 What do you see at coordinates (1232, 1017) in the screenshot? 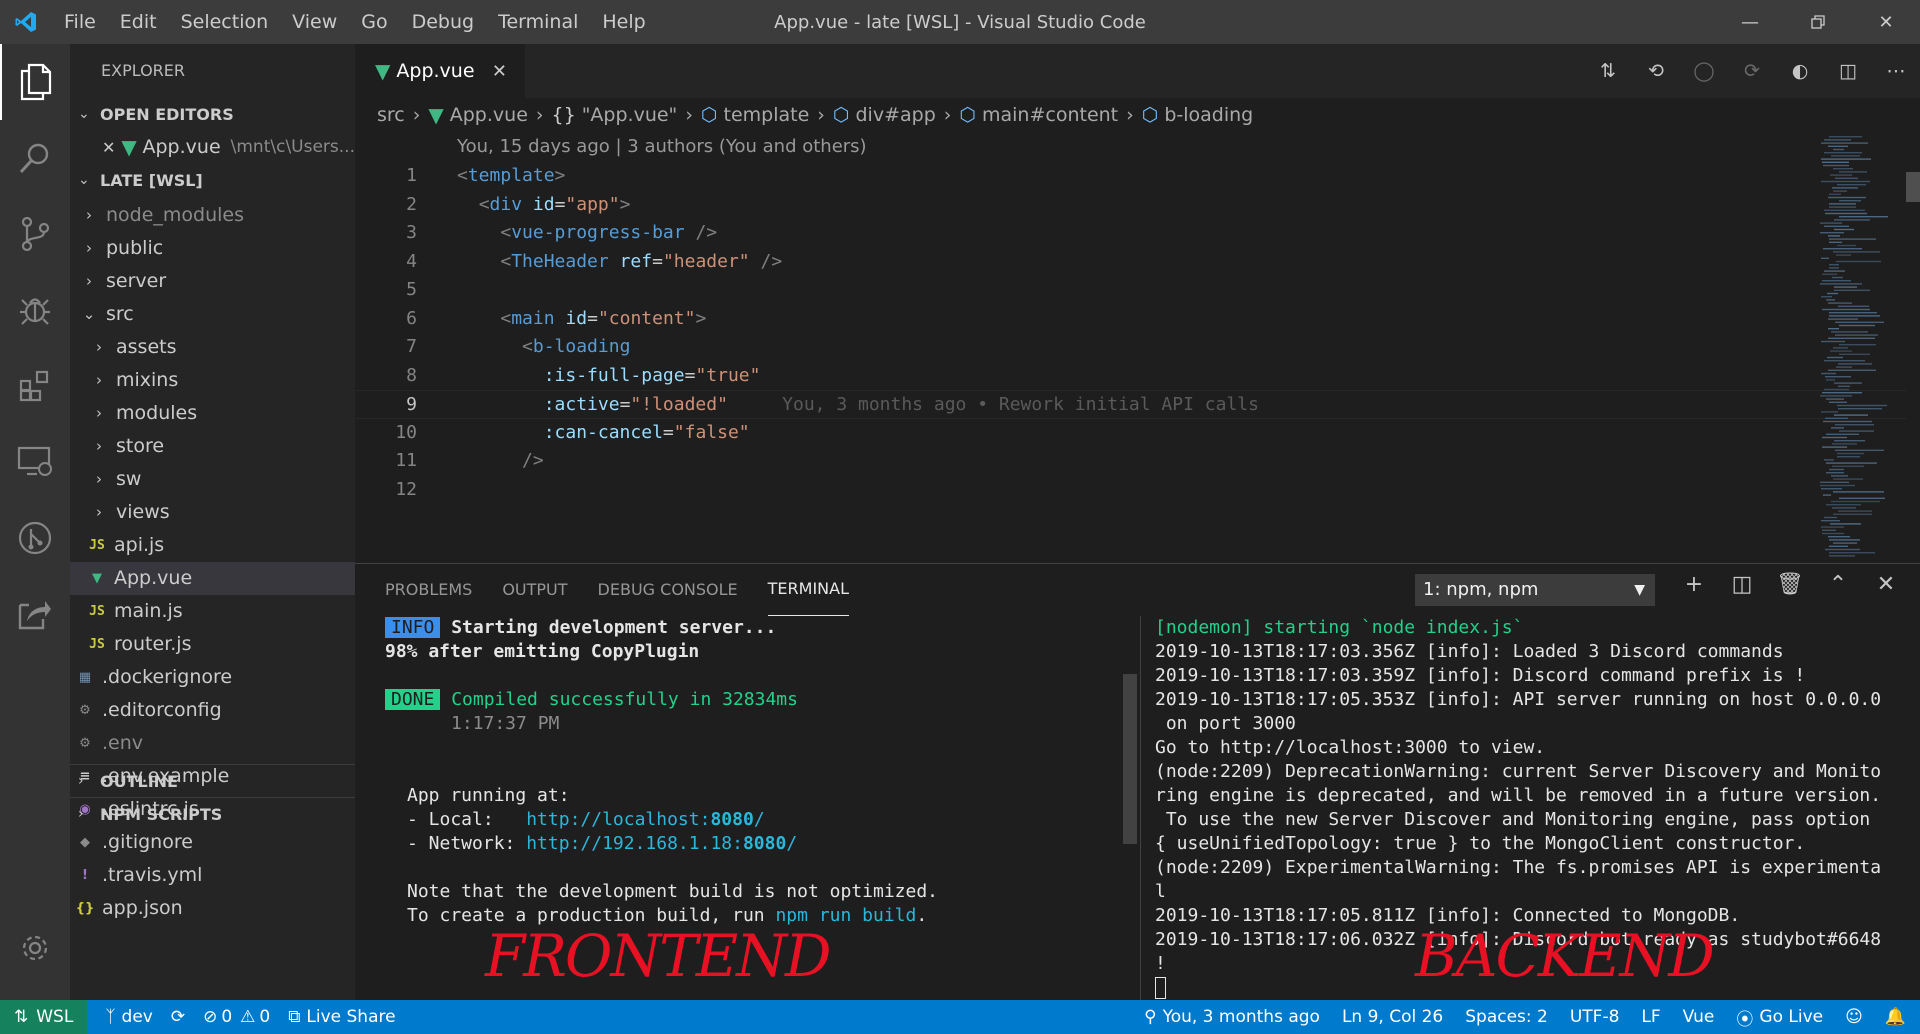
I see `blame-status: ⚲ You, 3 months ago` at bounding box center [1232, 1017].